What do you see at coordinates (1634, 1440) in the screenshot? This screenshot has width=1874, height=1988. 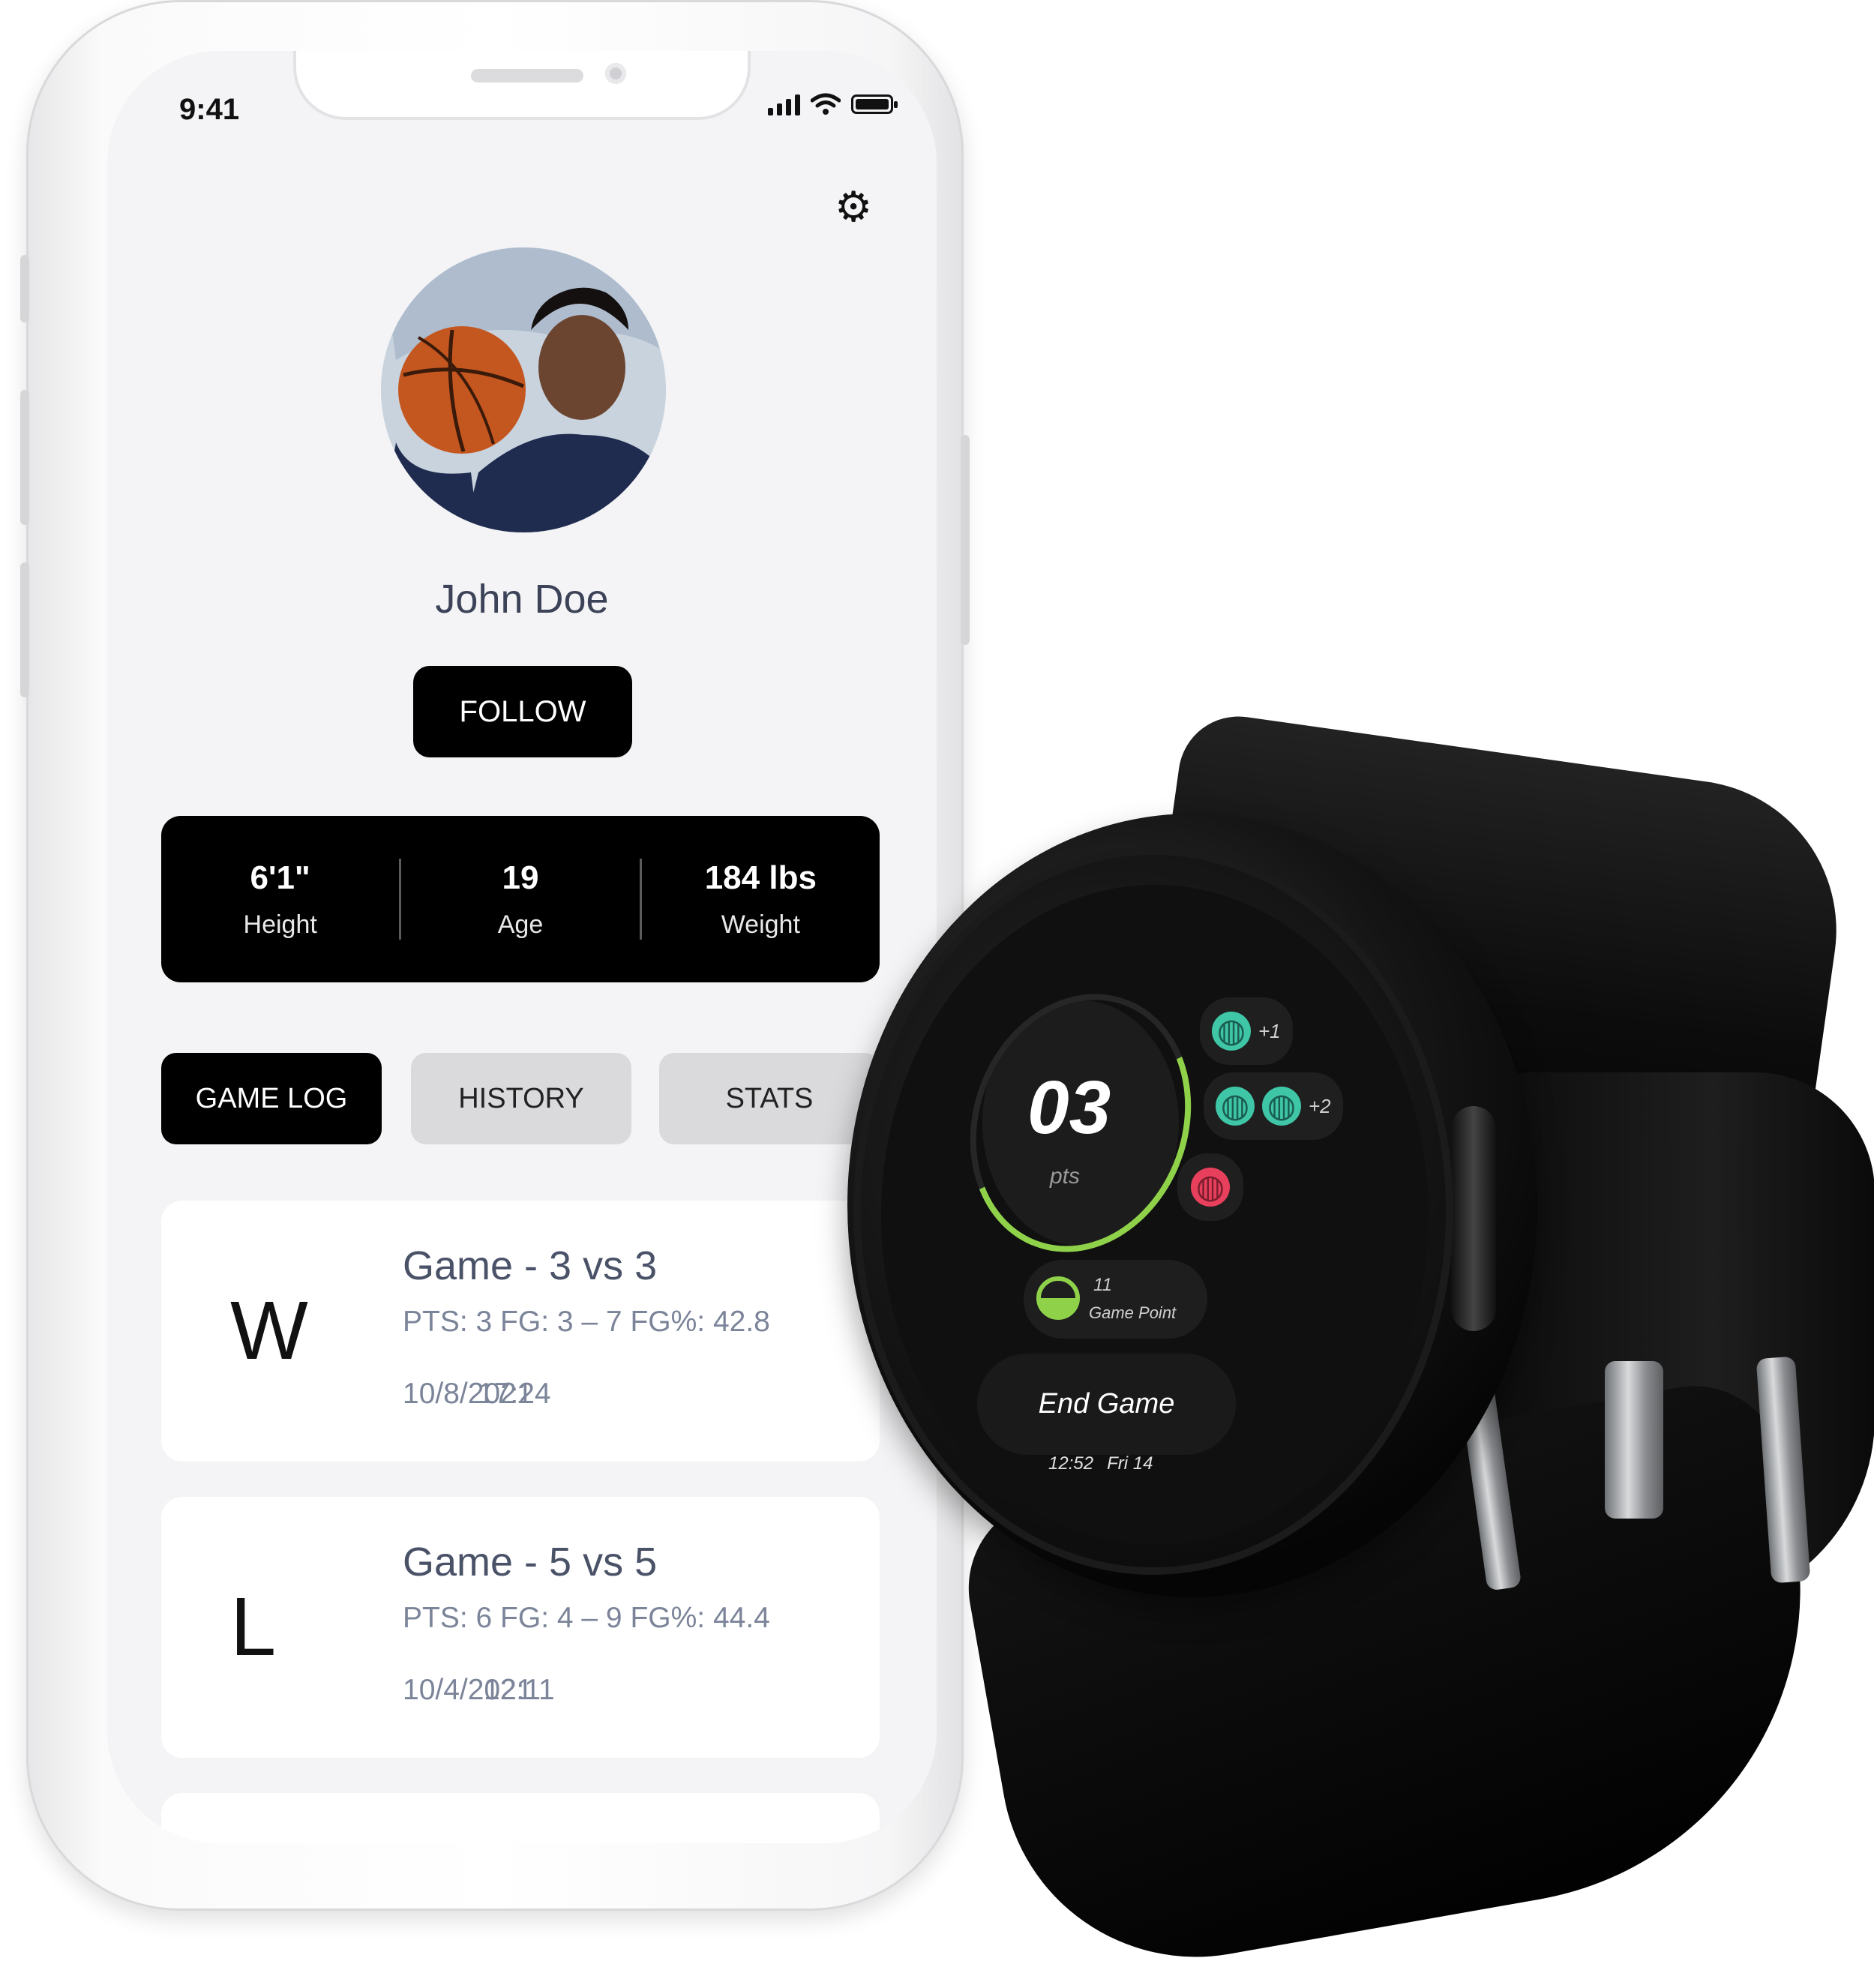 I see `watch-buckle-tongue` at bounding box center [1634, 1440].